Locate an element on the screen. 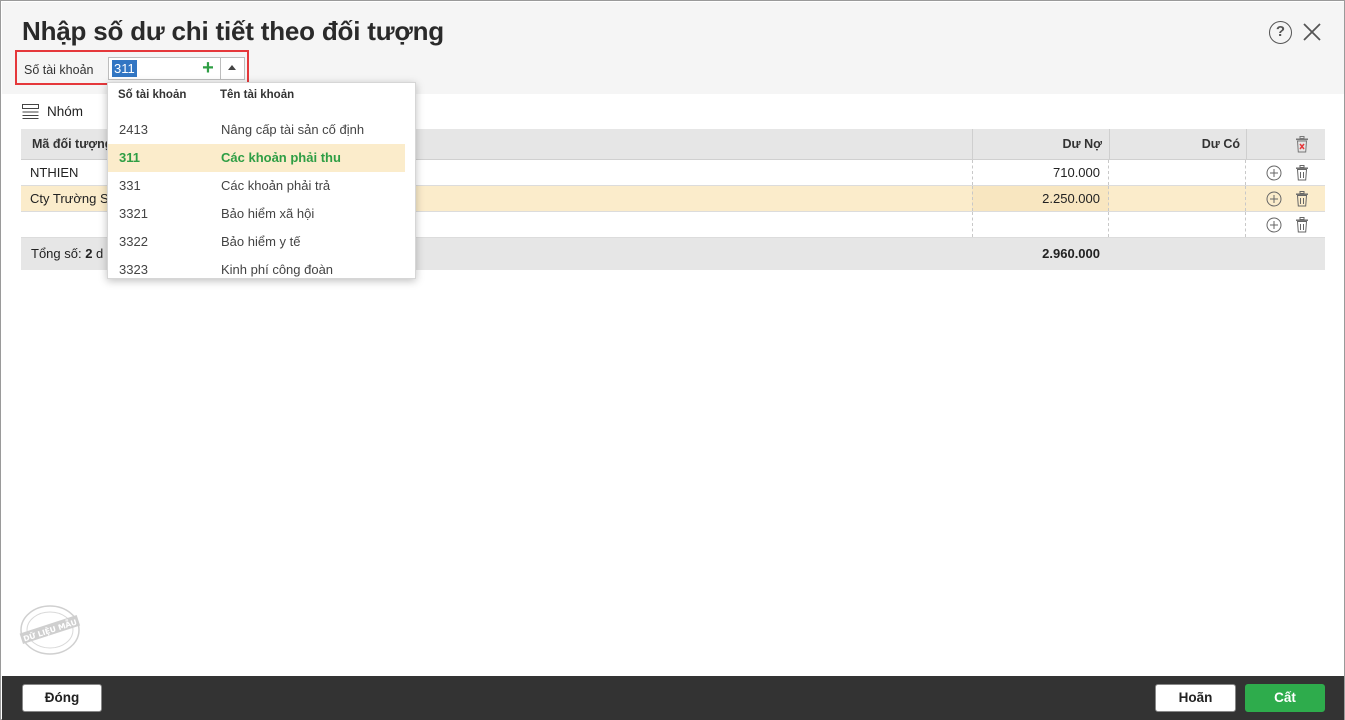  dropdown-header: Số tài khoản Tên tài khoản is located at coordinates (261, 93).